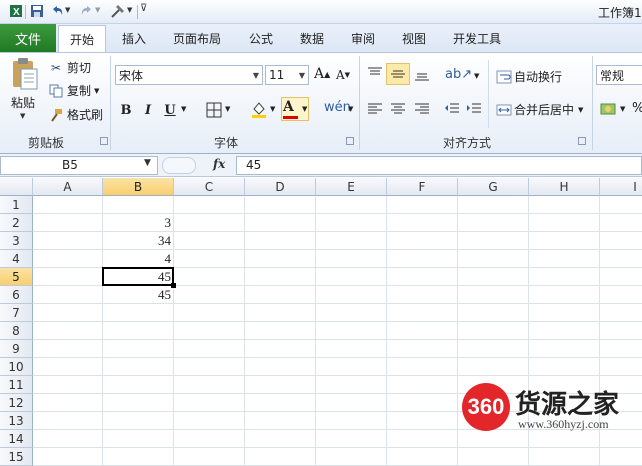 This screenshot has width=642, height=466. Describe the element at coordinates (16, 313) in the screenshot. I see `row-header-7: 7` at that location.